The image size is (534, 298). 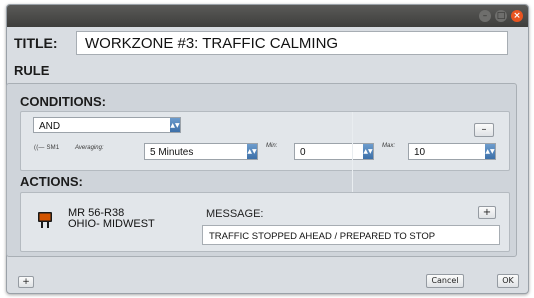 What do you see at coordinates (420, 152) in the screenshot?
I see `max-value: 10` at bounding box center [420, 152].